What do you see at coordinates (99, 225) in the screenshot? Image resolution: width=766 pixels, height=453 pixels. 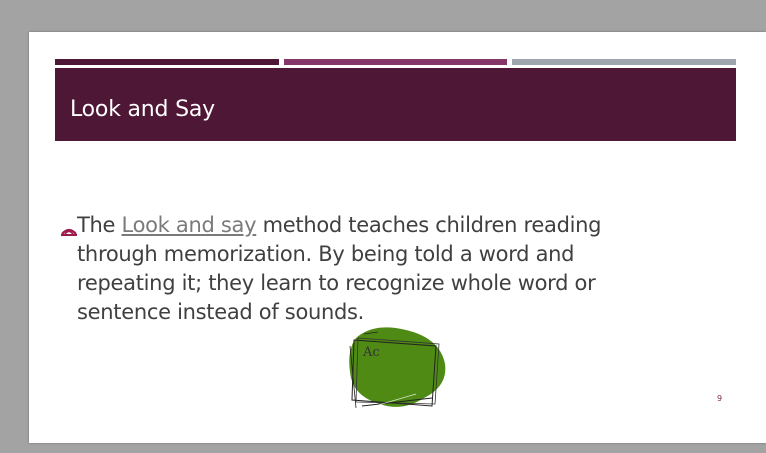 I see `bullet-prefix: The` at bounding box center [99, 225].